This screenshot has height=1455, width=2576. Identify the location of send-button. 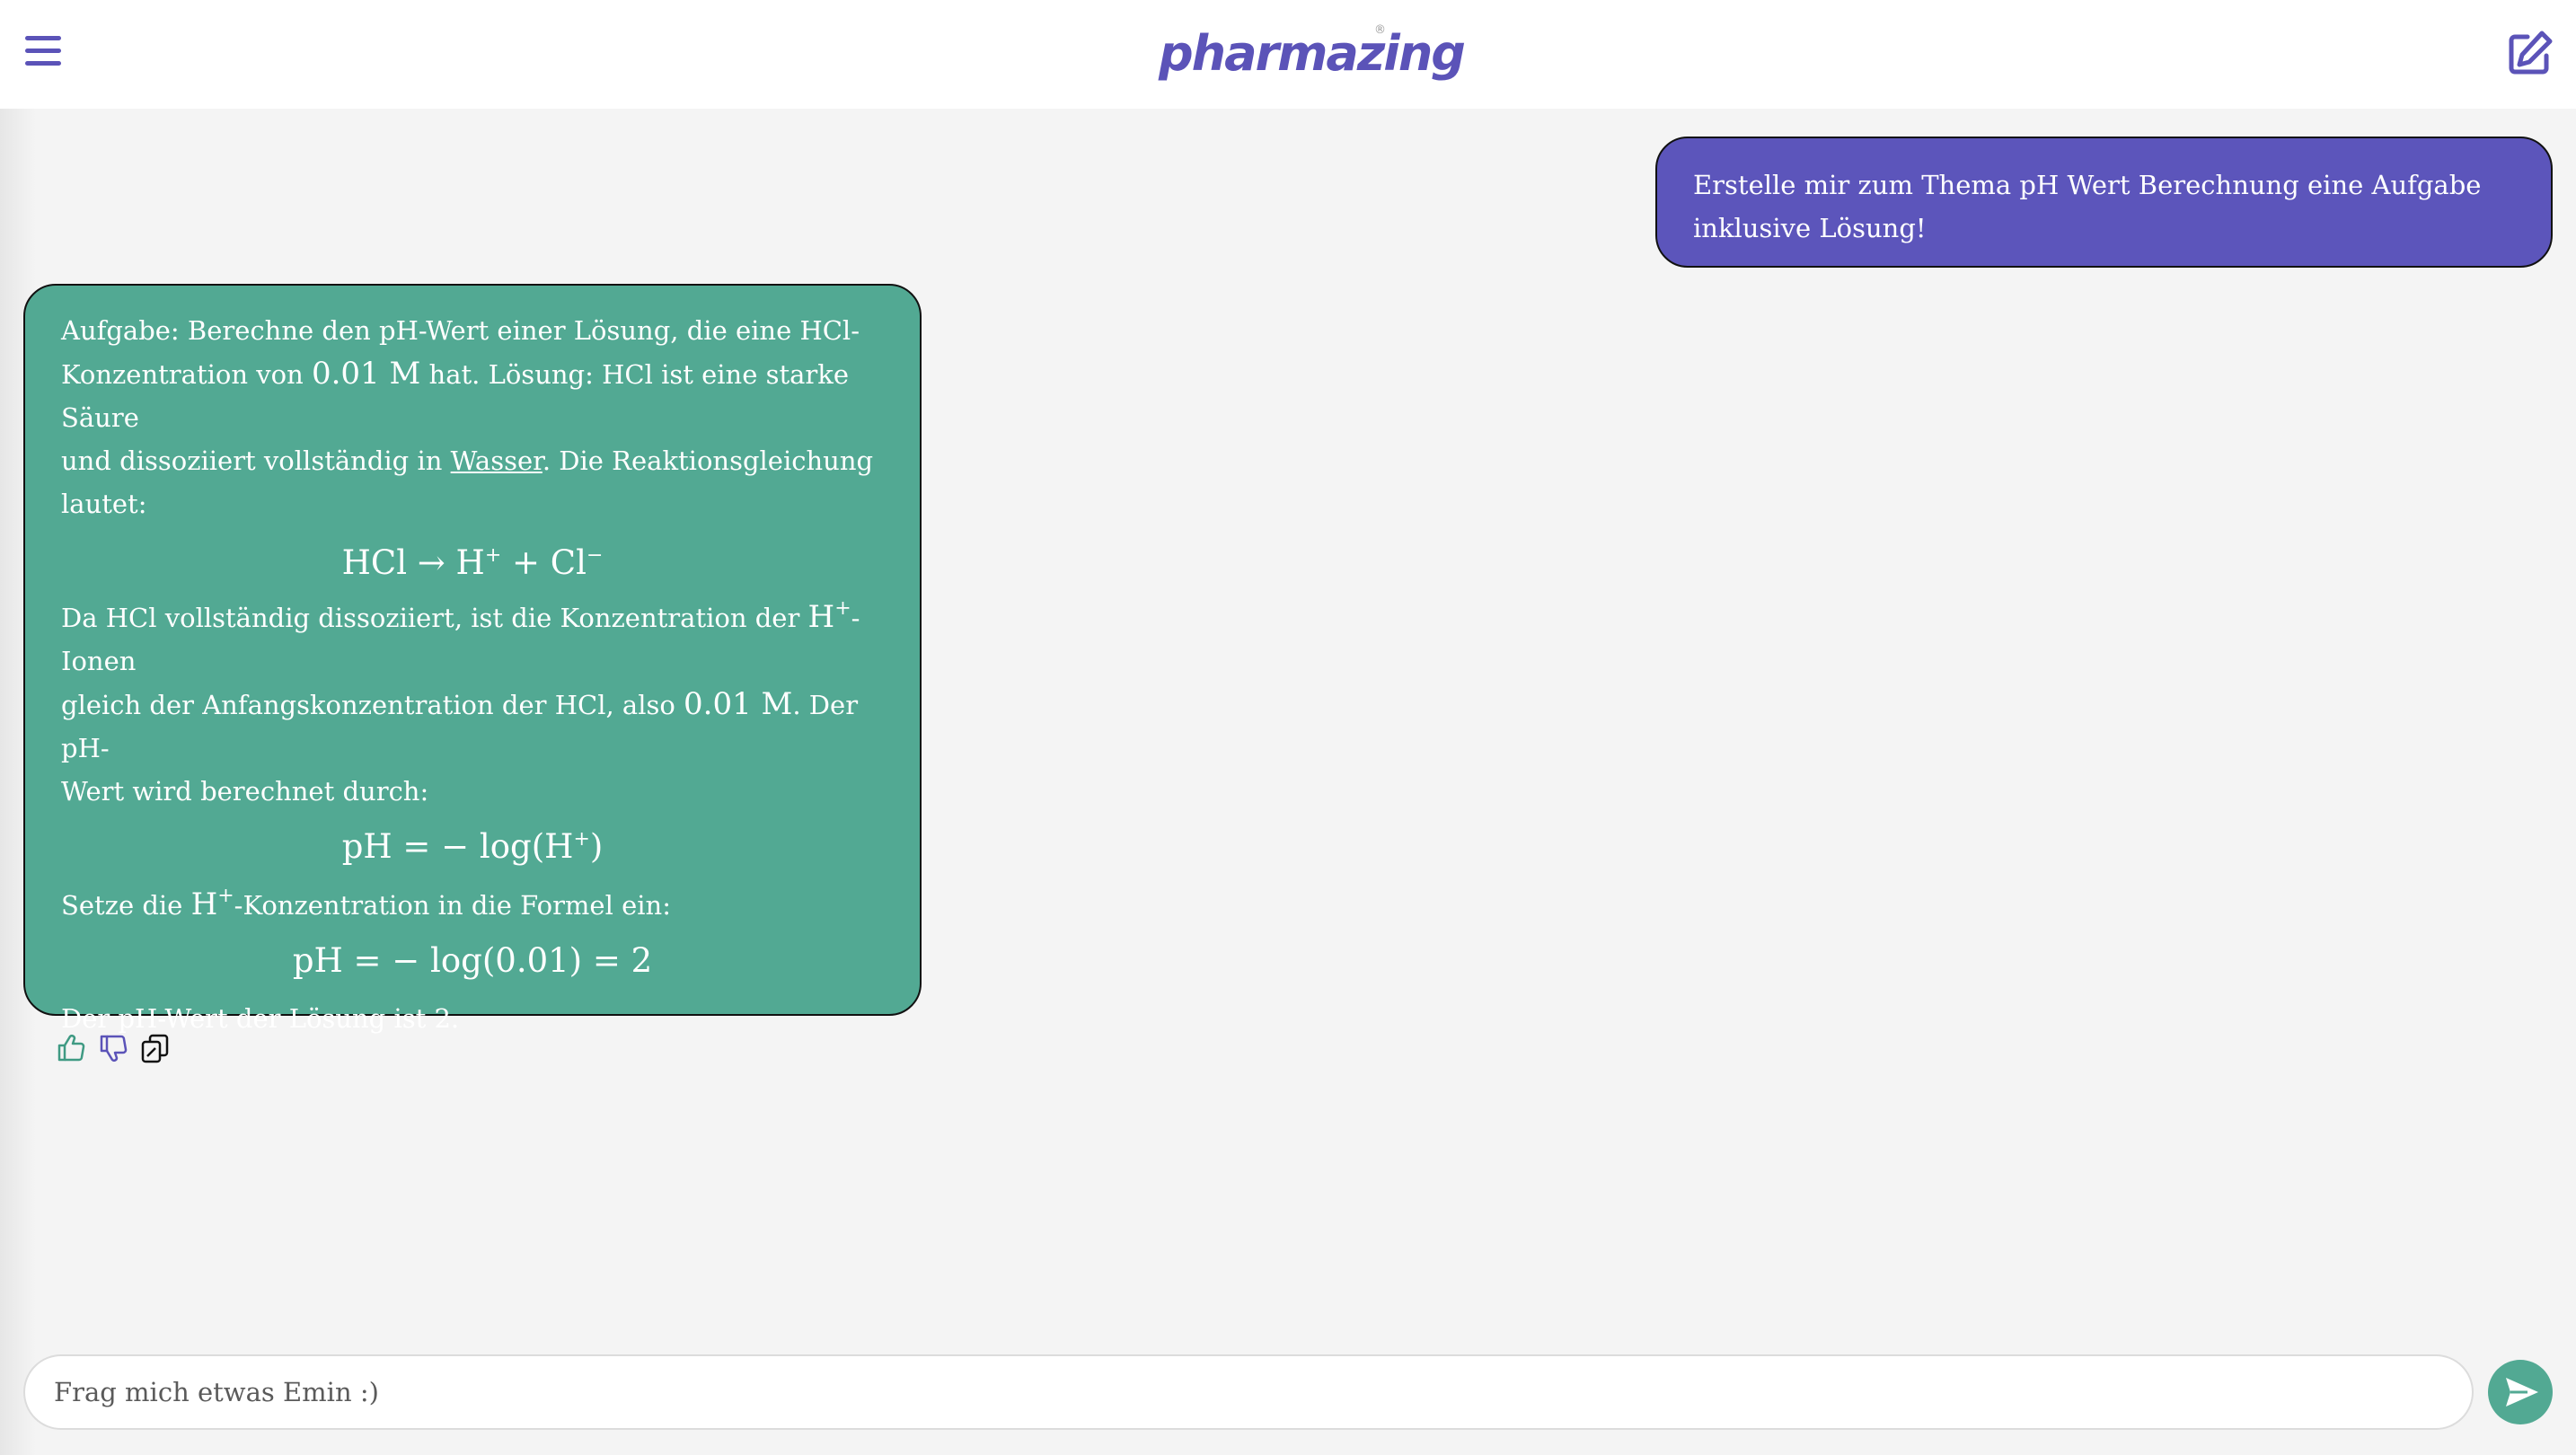
(2520, 1392).